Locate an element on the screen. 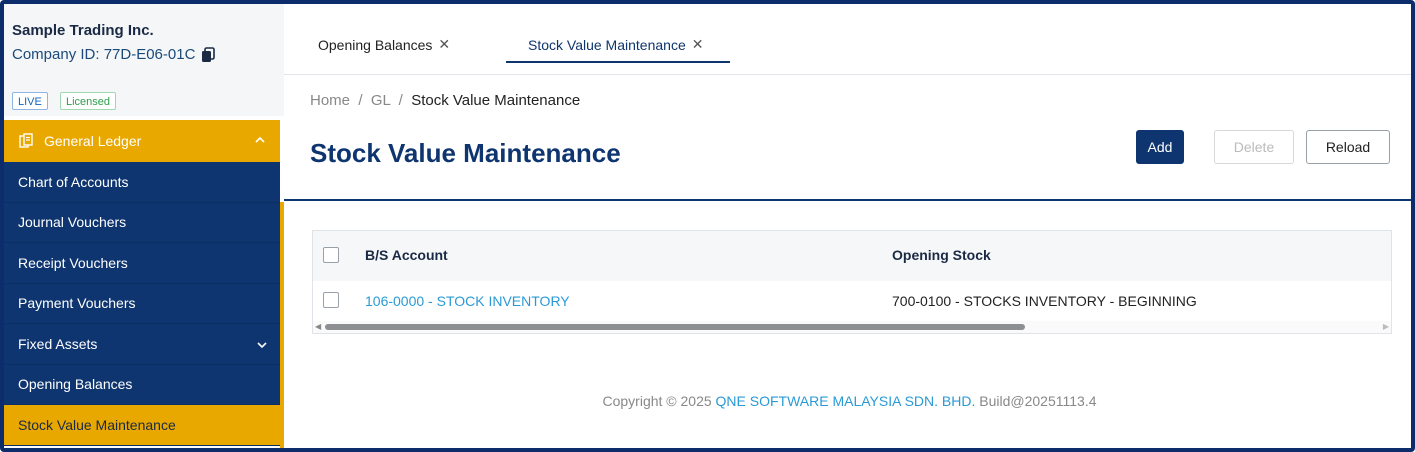 The width and height of the screenshot is (1415, 452). sidebar-group-label: General Ledger is located at coordinates (93, 141).